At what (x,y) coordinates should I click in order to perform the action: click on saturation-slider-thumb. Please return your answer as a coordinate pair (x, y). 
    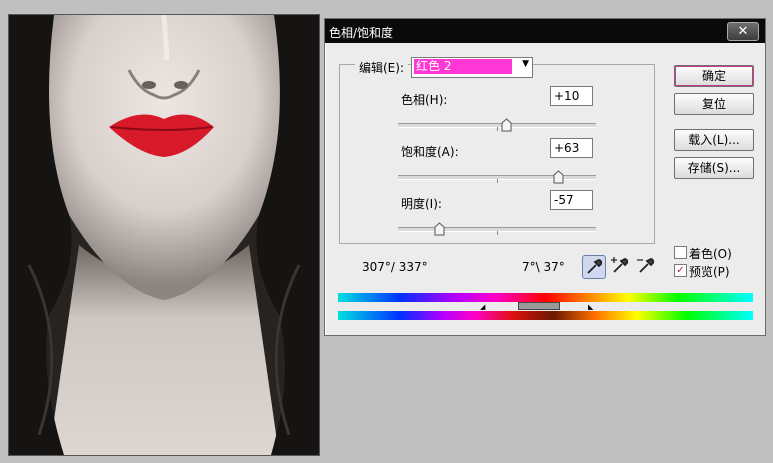
    Looking at the image, I should click on (558, 177).